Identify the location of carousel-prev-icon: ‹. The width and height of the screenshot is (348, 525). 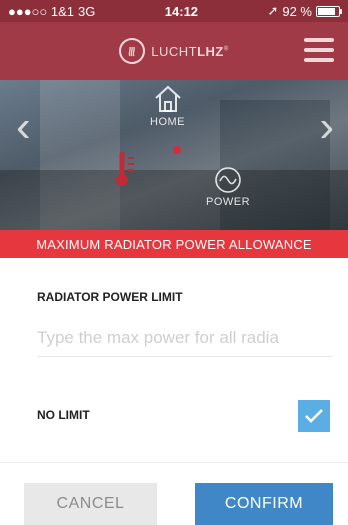
(23, 127).